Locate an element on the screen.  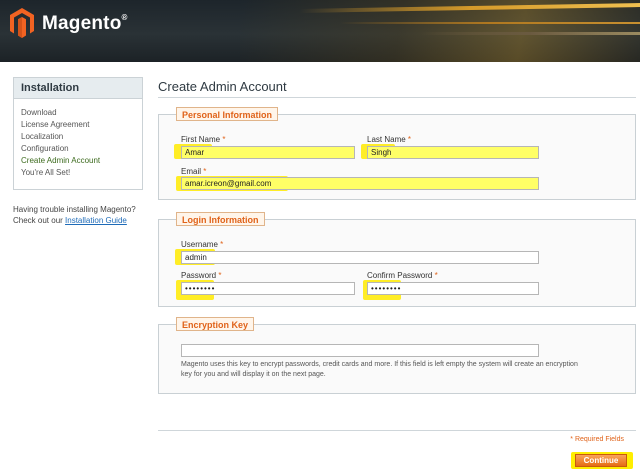
confirm-password-label: Confirm Password * is located at coordinates (402, 275).